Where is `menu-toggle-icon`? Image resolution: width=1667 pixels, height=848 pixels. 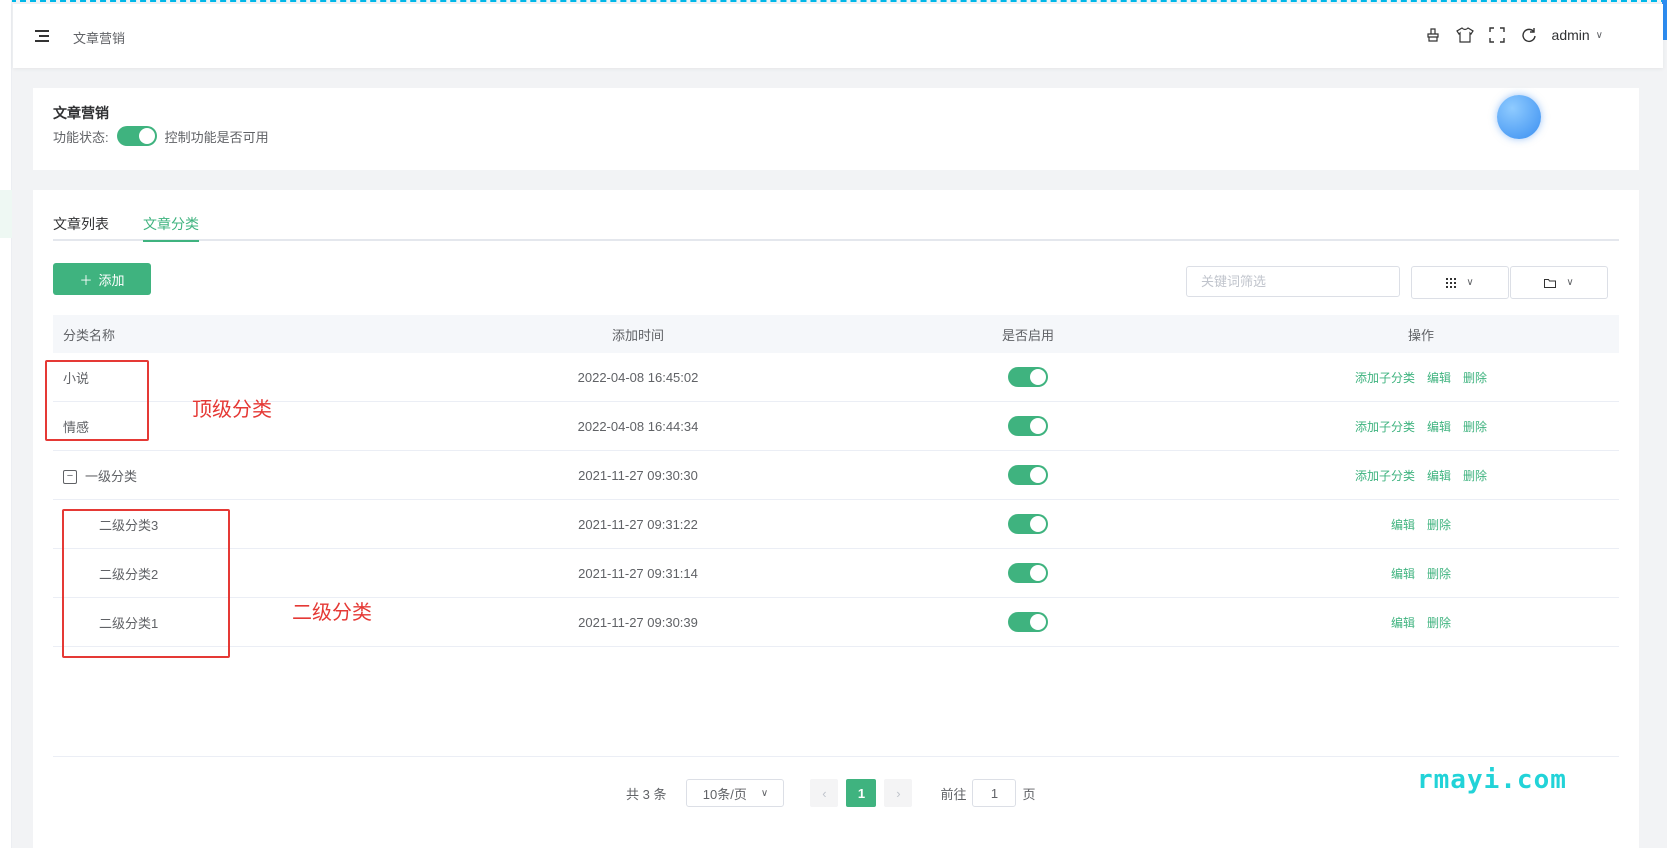 menu-toggle-icon is located at coordinates (42, 36).